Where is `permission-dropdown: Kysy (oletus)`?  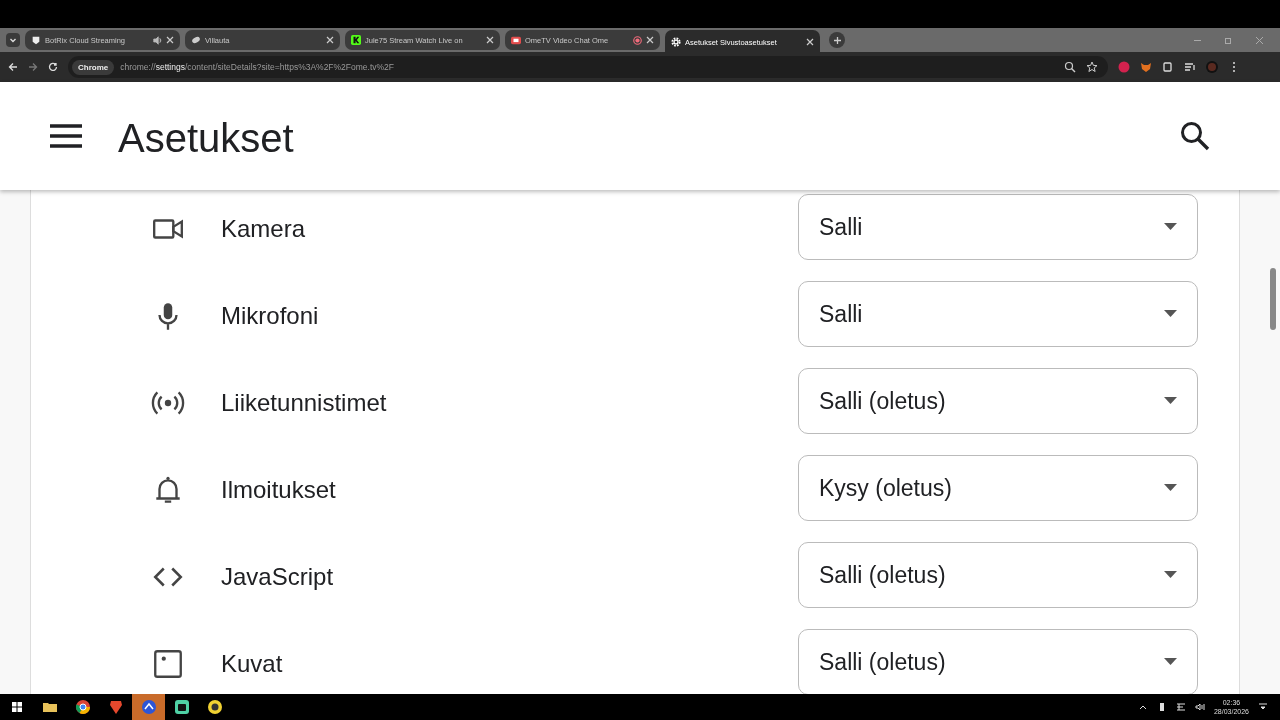 permission-dropdown: Kysy (oletus) is located at coordinates (998, 488).